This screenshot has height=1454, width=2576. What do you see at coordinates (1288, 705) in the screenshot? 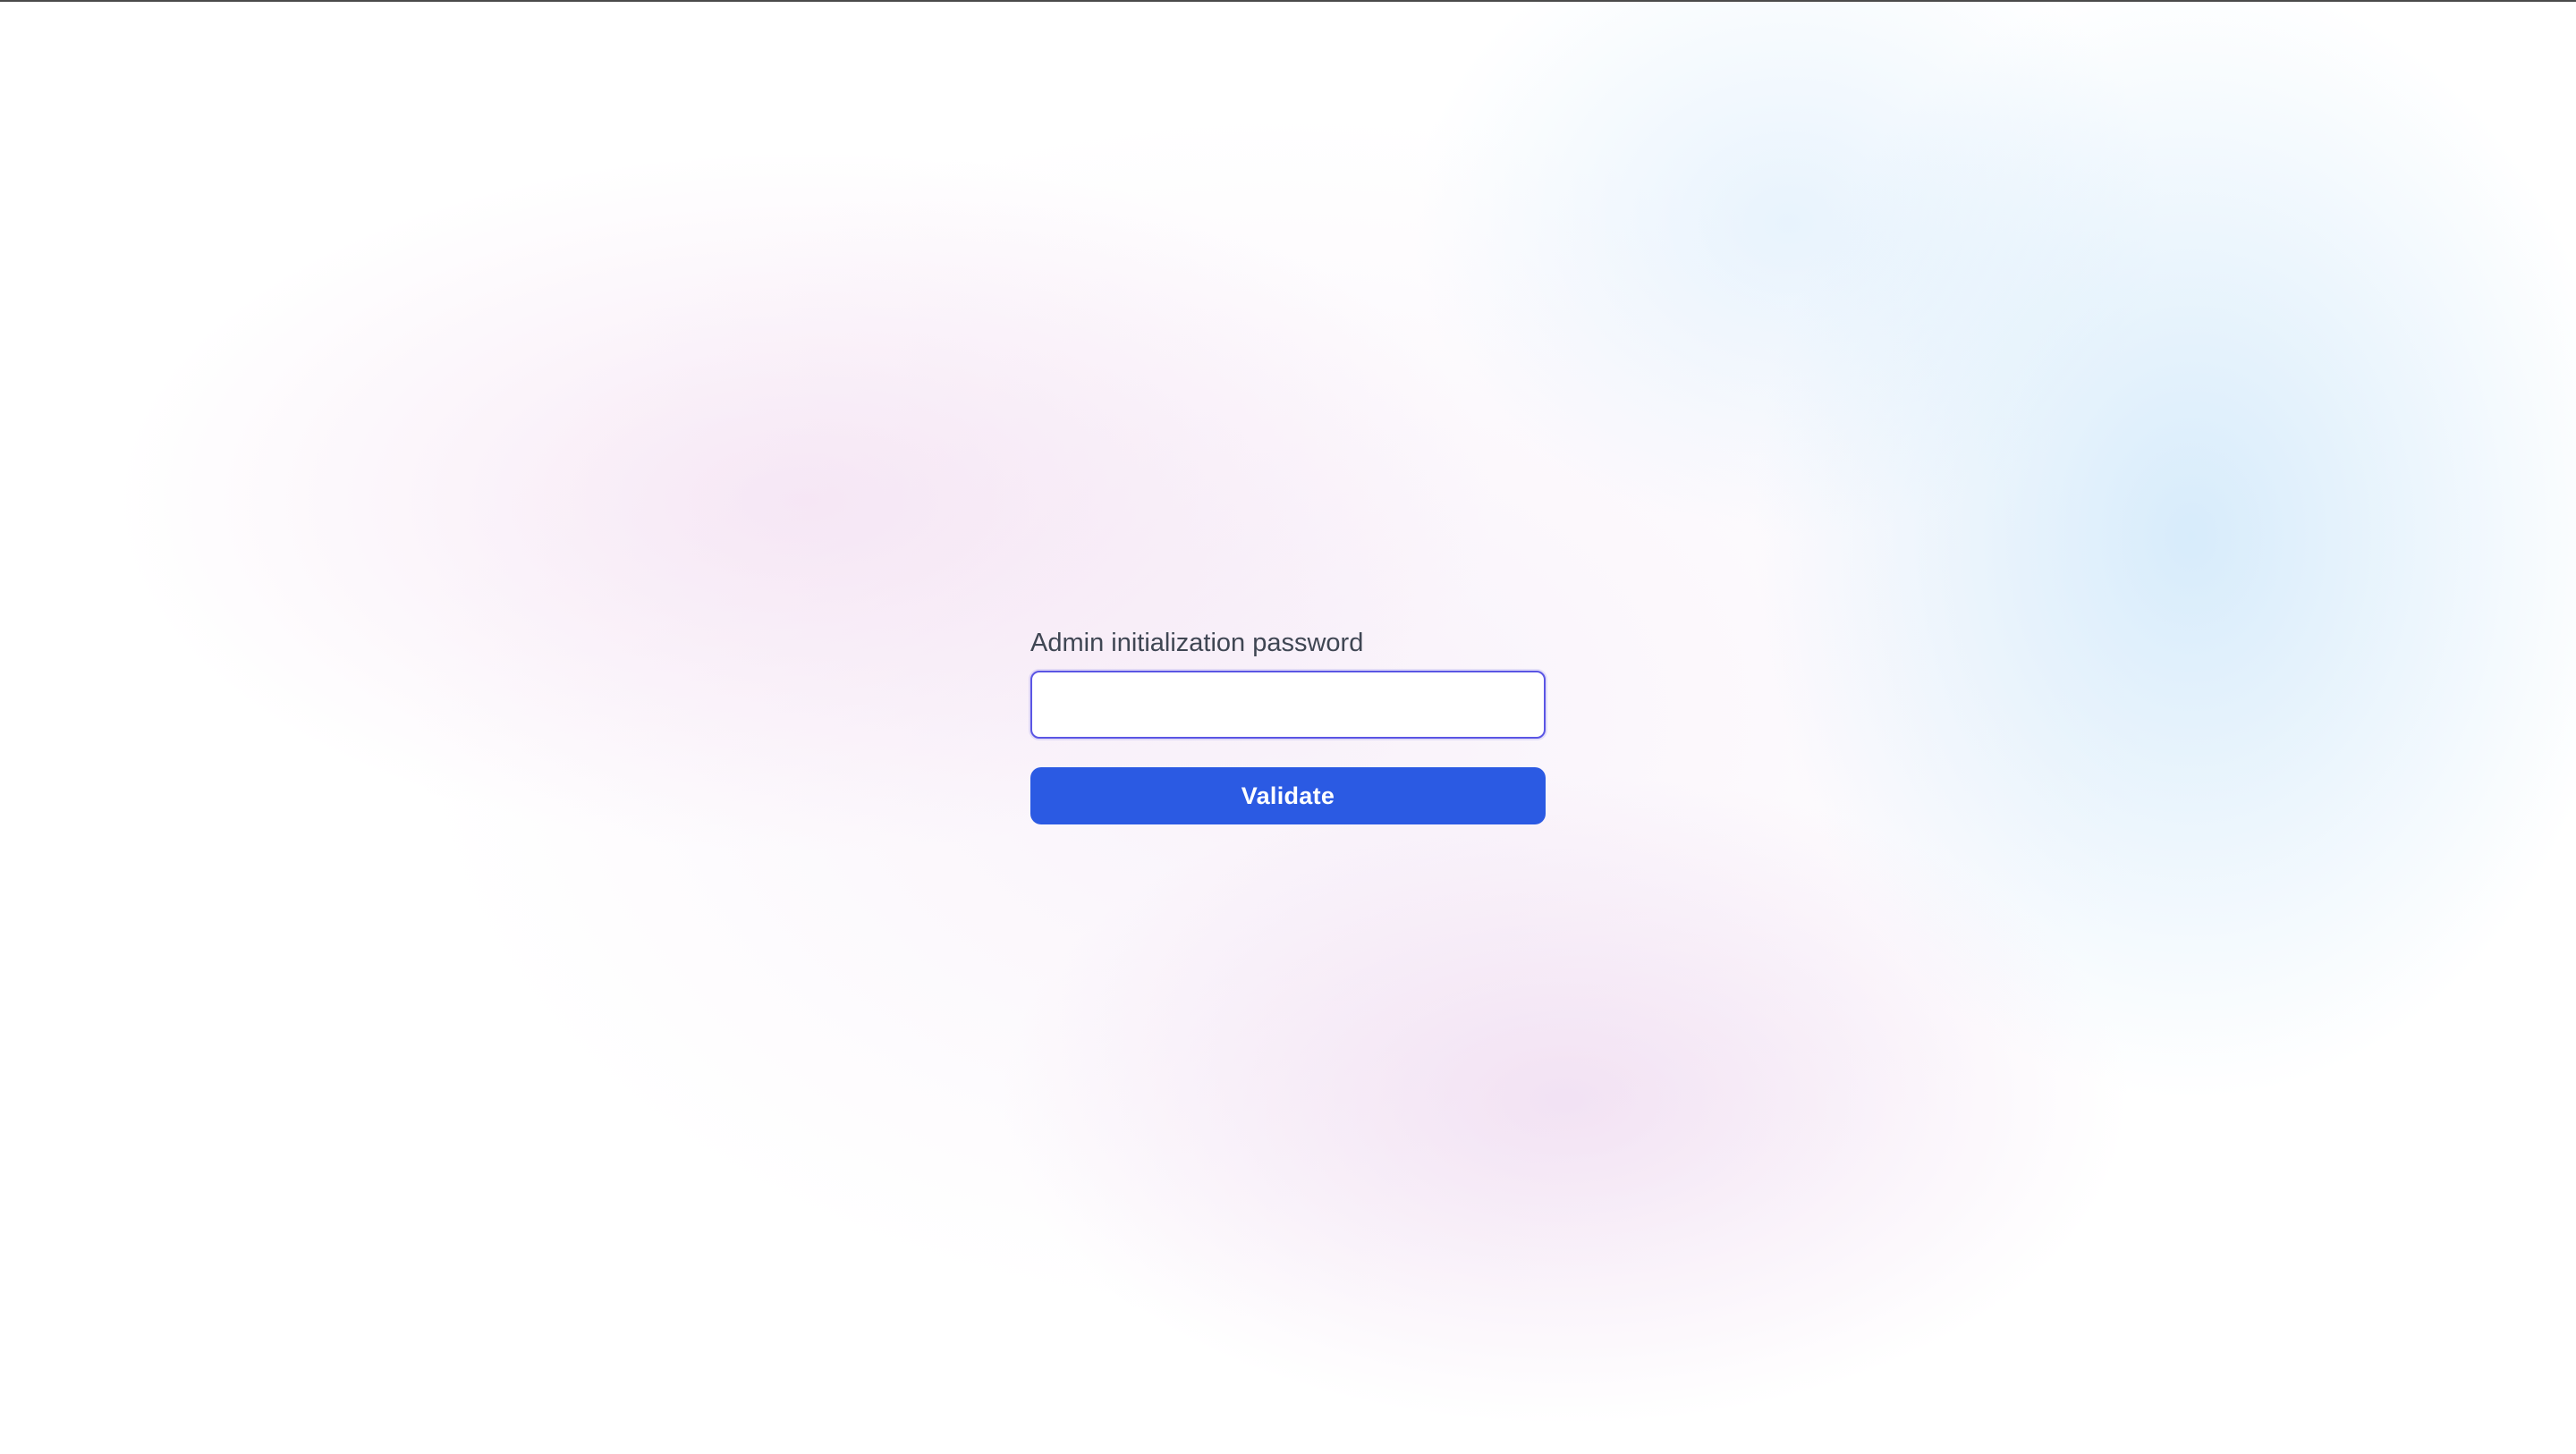
I see `password-input` at bounding box center [1288, 705].